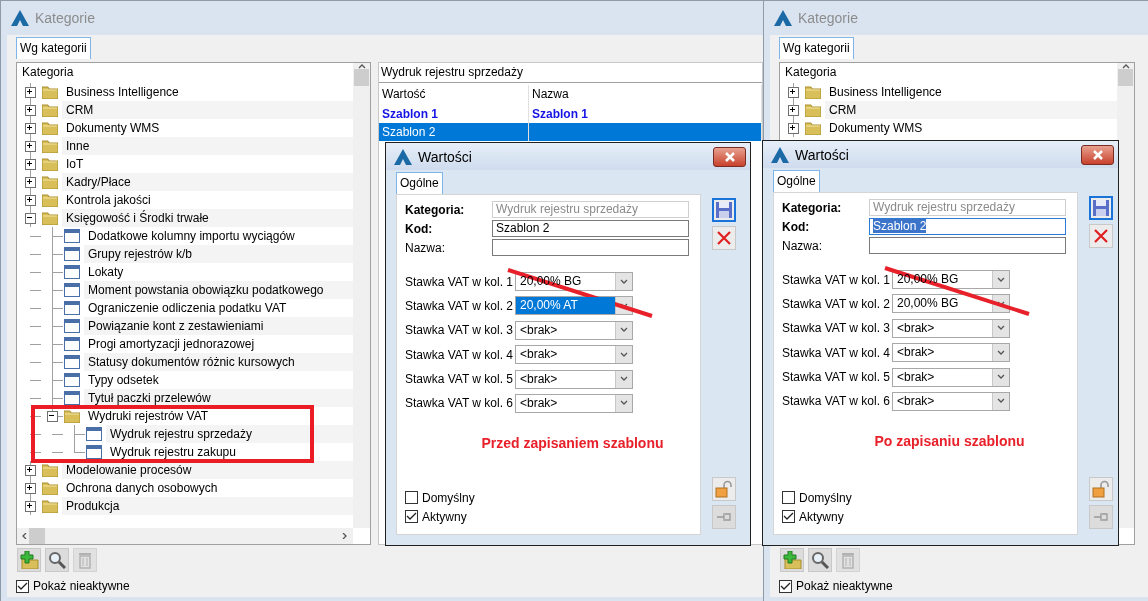  What do you see at coordinates (218, 236) in the screenshot?
I see `tree-item: Dodatkowe kolumny importu wyciągów` at bounding box center [218, 236].